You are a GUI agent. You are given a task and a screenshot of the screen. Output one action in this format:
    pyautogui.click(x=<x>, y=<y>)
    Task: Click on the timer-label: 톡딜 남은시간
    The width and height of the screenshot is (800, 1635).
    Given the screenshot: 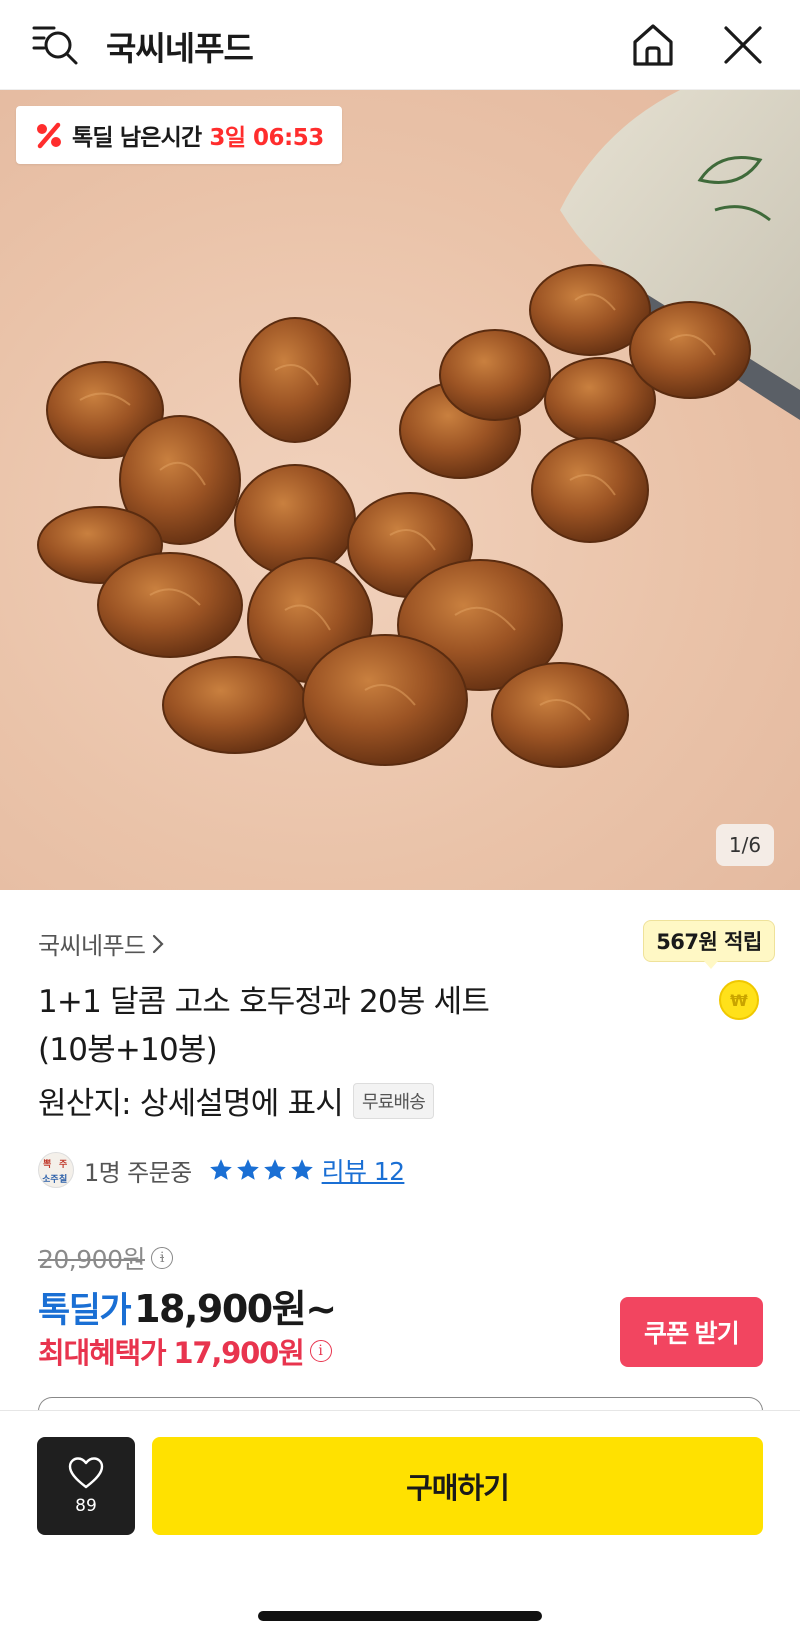 What is the action you would take?
    pyautogui.click(x=137, y=138)
    